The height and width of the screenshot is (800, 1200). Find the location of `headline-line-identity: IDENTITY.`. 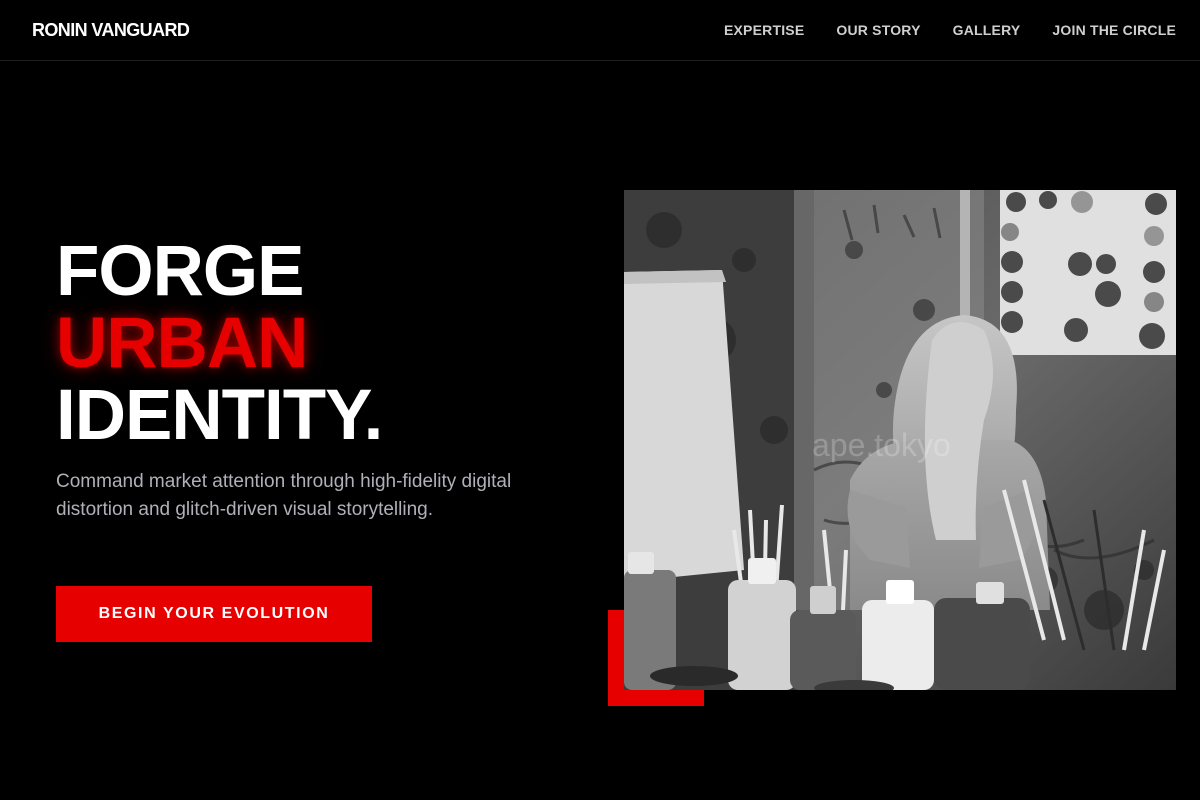

headline-line-identity: IDENTITY. is located at coordinates (219, 415).